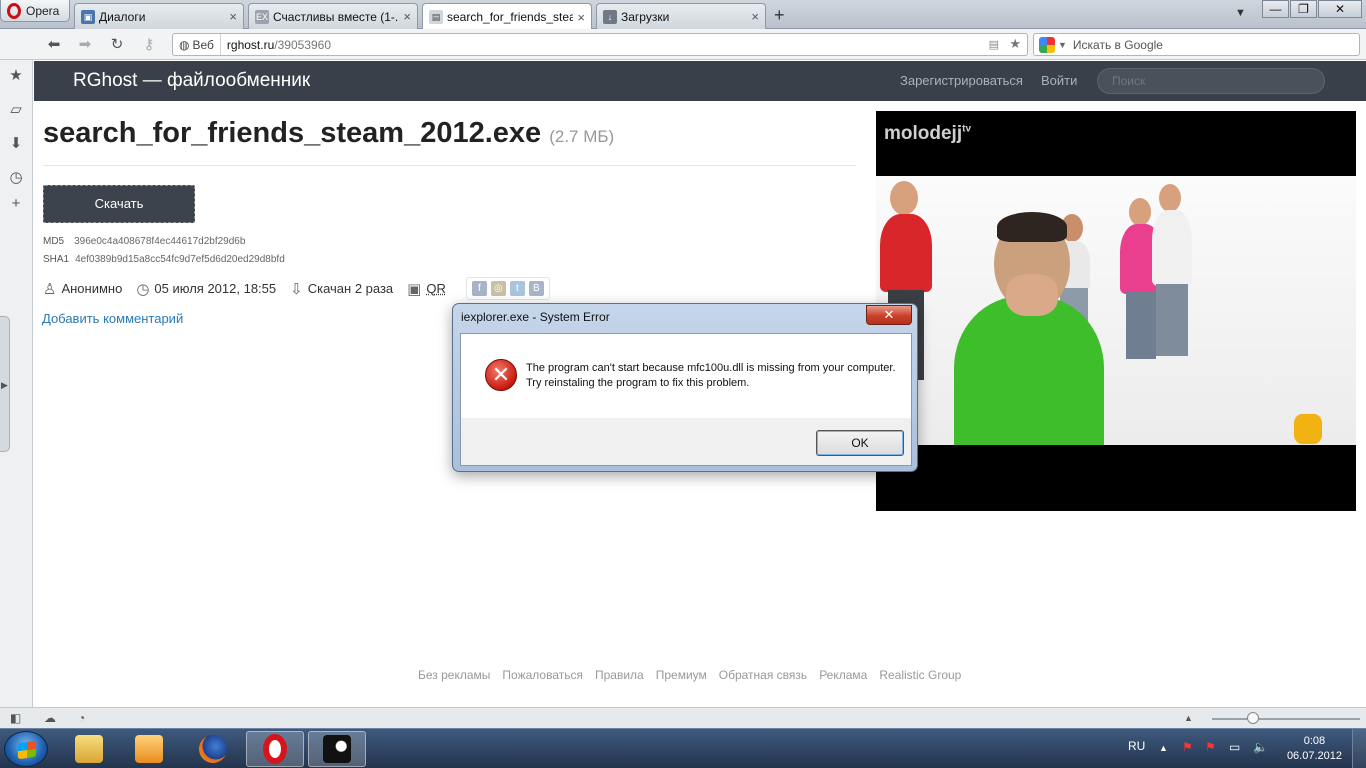  Describe the element at coordinates (1211, 81) in the screenshot. I see `site-search-input: Поиск` at that location.